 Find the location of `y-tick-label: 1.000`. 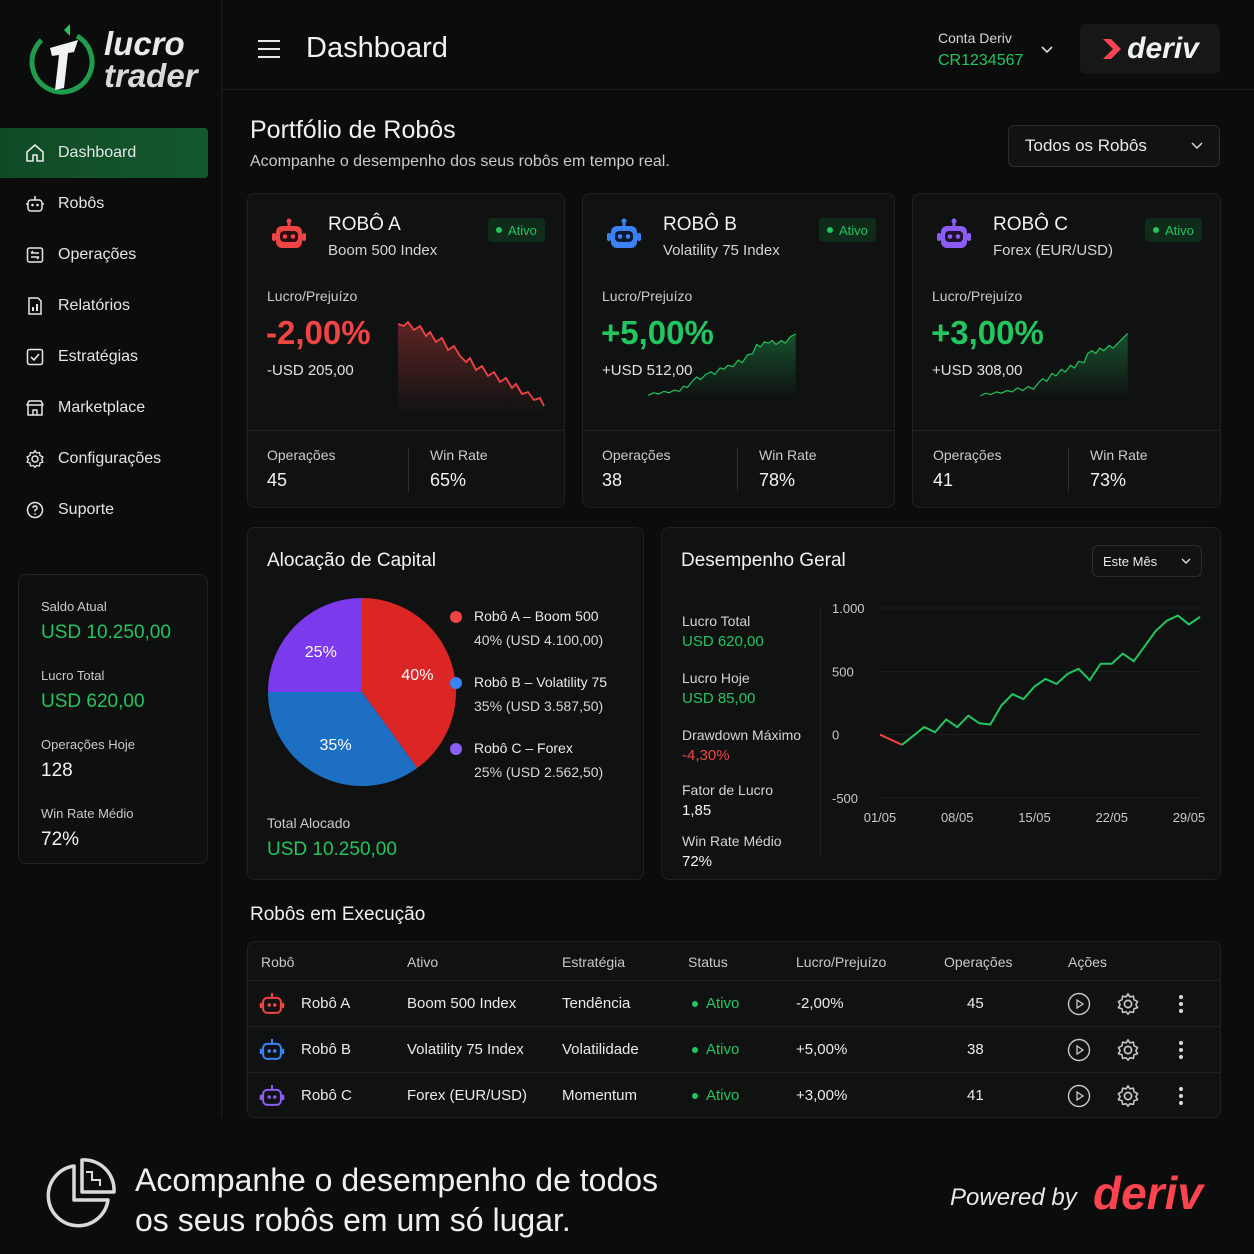

y-tick-label: 1.000 is located at coordinates (848, 608).